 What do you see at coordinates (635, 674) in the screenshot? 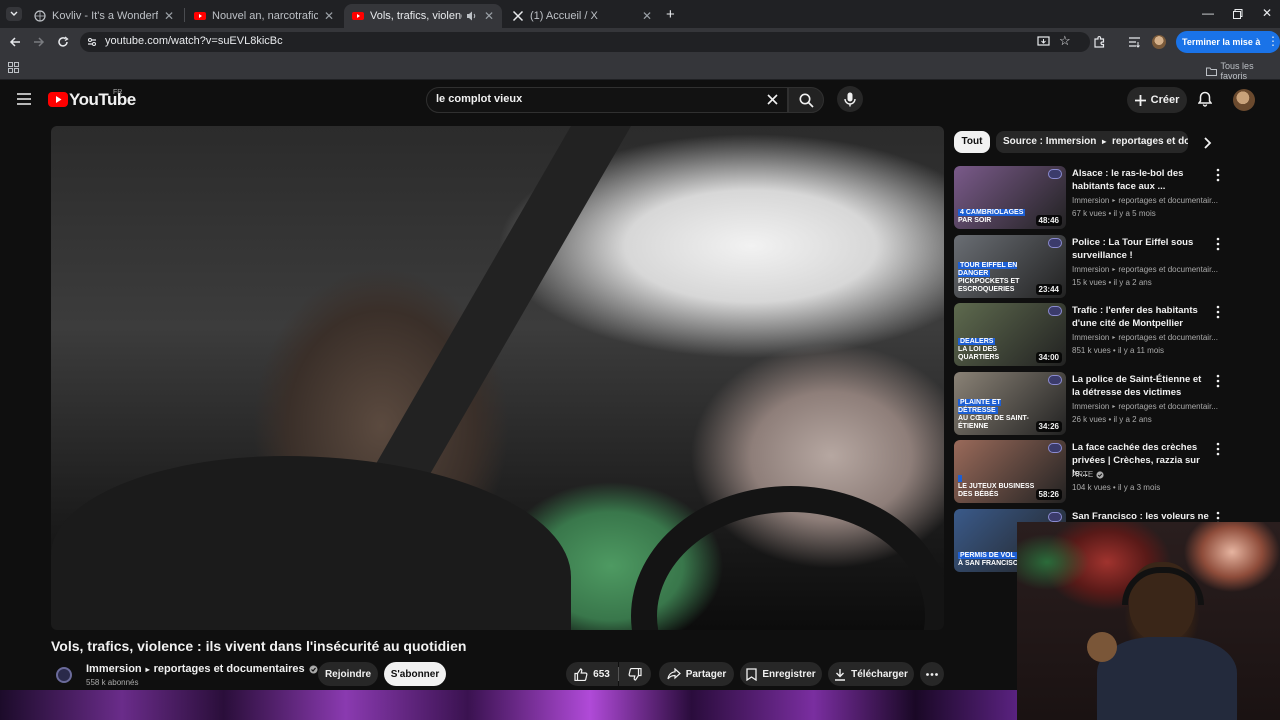
I see `dislike-button` at bounding box center [635, 674].